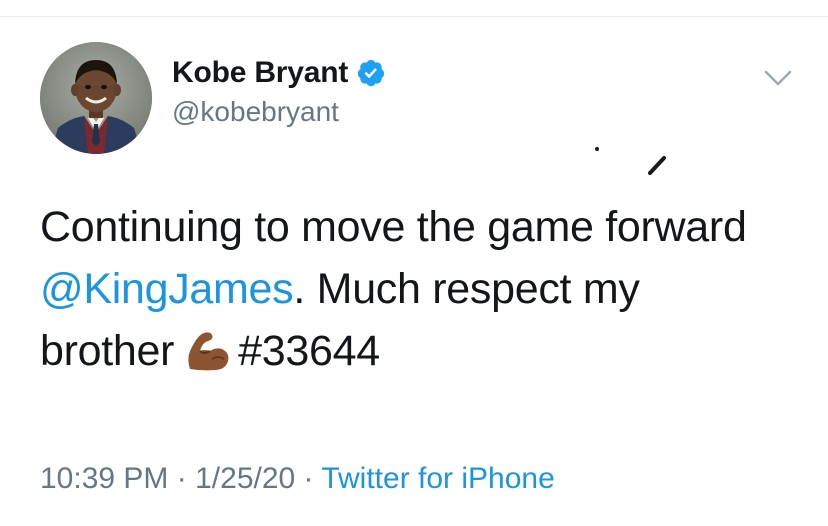 The width and height of the screenshot is (828, 526). What do you see at coordinates (657, 165) in the screenshot?
I see `stray-mark-stroke` at bounding box center [657, 165].